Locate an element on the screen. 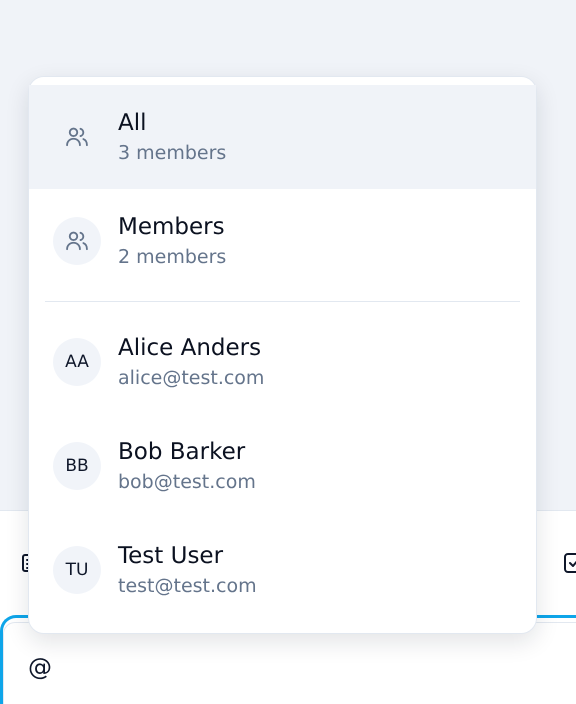 The width and height of the screenshot is (576, 704). option-detail: test@test.com is located at coordinates (187, 586).